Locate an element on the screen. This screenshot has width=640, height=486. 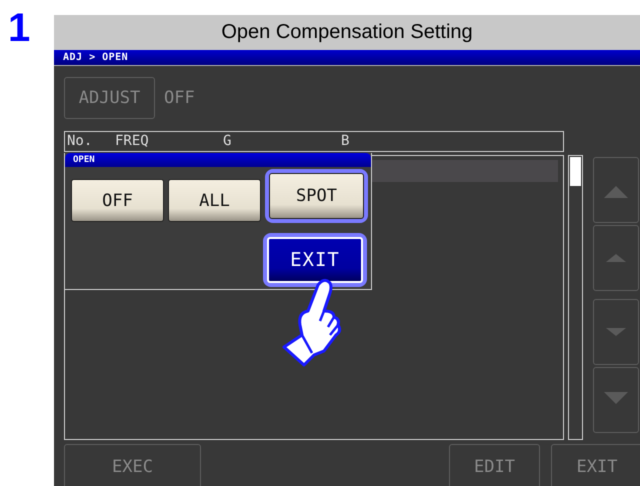
dialog-title: OPEN is located at coordinates (84, 160).